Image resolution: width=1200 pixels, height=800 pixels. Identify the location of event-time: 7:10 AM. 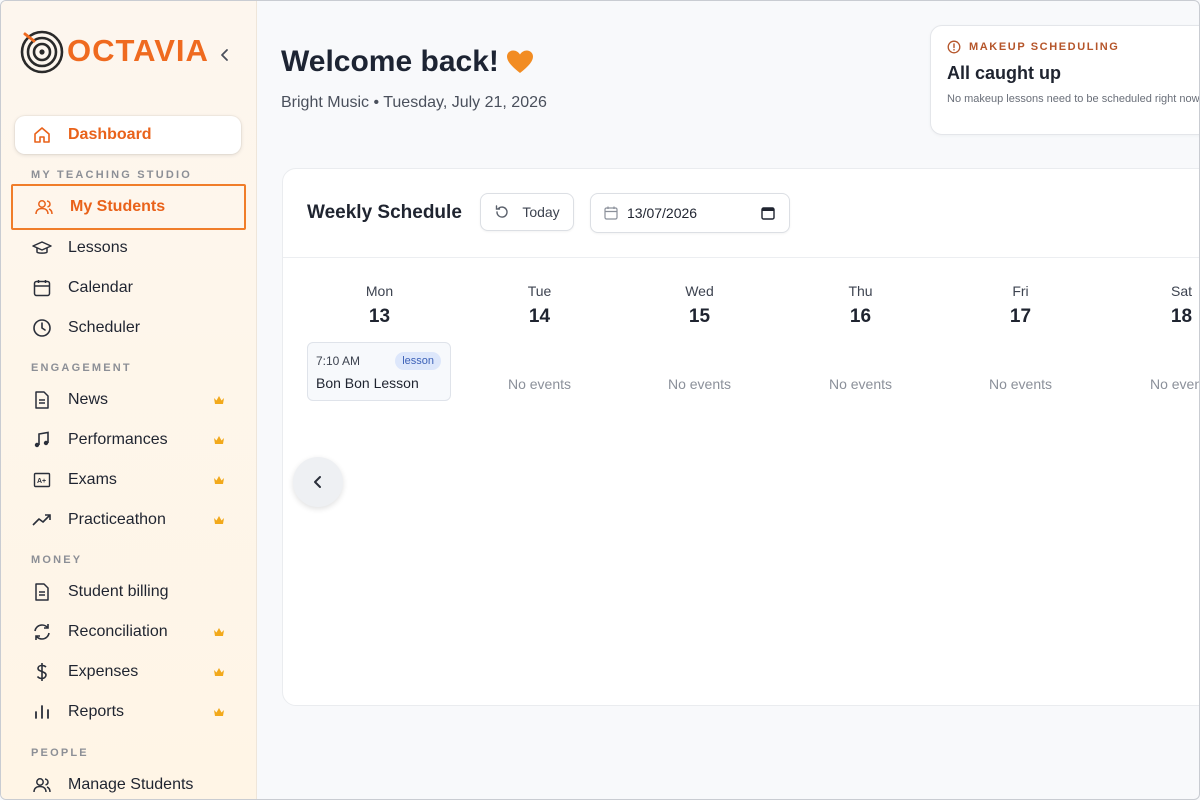
(338, 361).